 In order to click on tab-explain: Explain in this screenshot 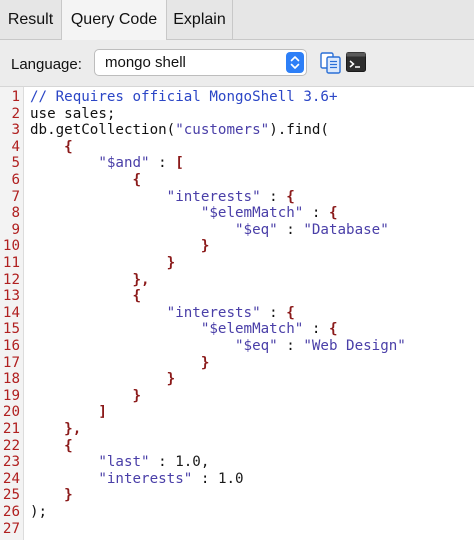, I will do `click(200, 20)`.